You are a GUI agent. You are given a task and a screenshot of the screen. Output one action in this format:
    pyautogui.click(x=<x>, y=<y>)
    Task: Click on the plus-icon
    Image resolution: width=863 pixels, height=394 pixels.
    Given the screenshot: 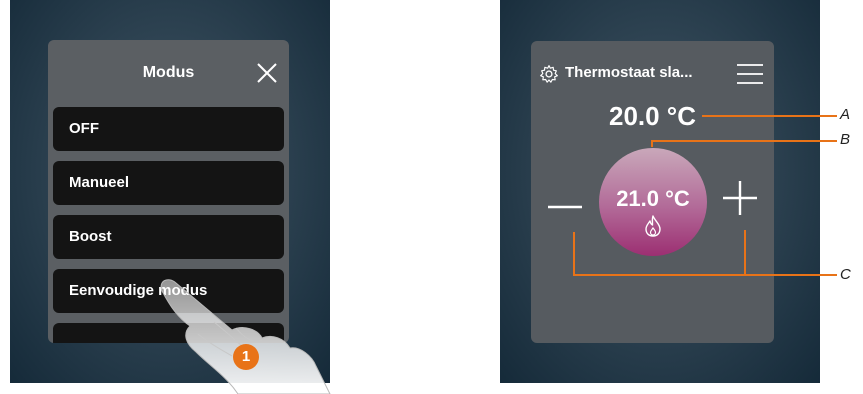 What is the action you would take?
    pyautogui.click(x=740, y=198)
    